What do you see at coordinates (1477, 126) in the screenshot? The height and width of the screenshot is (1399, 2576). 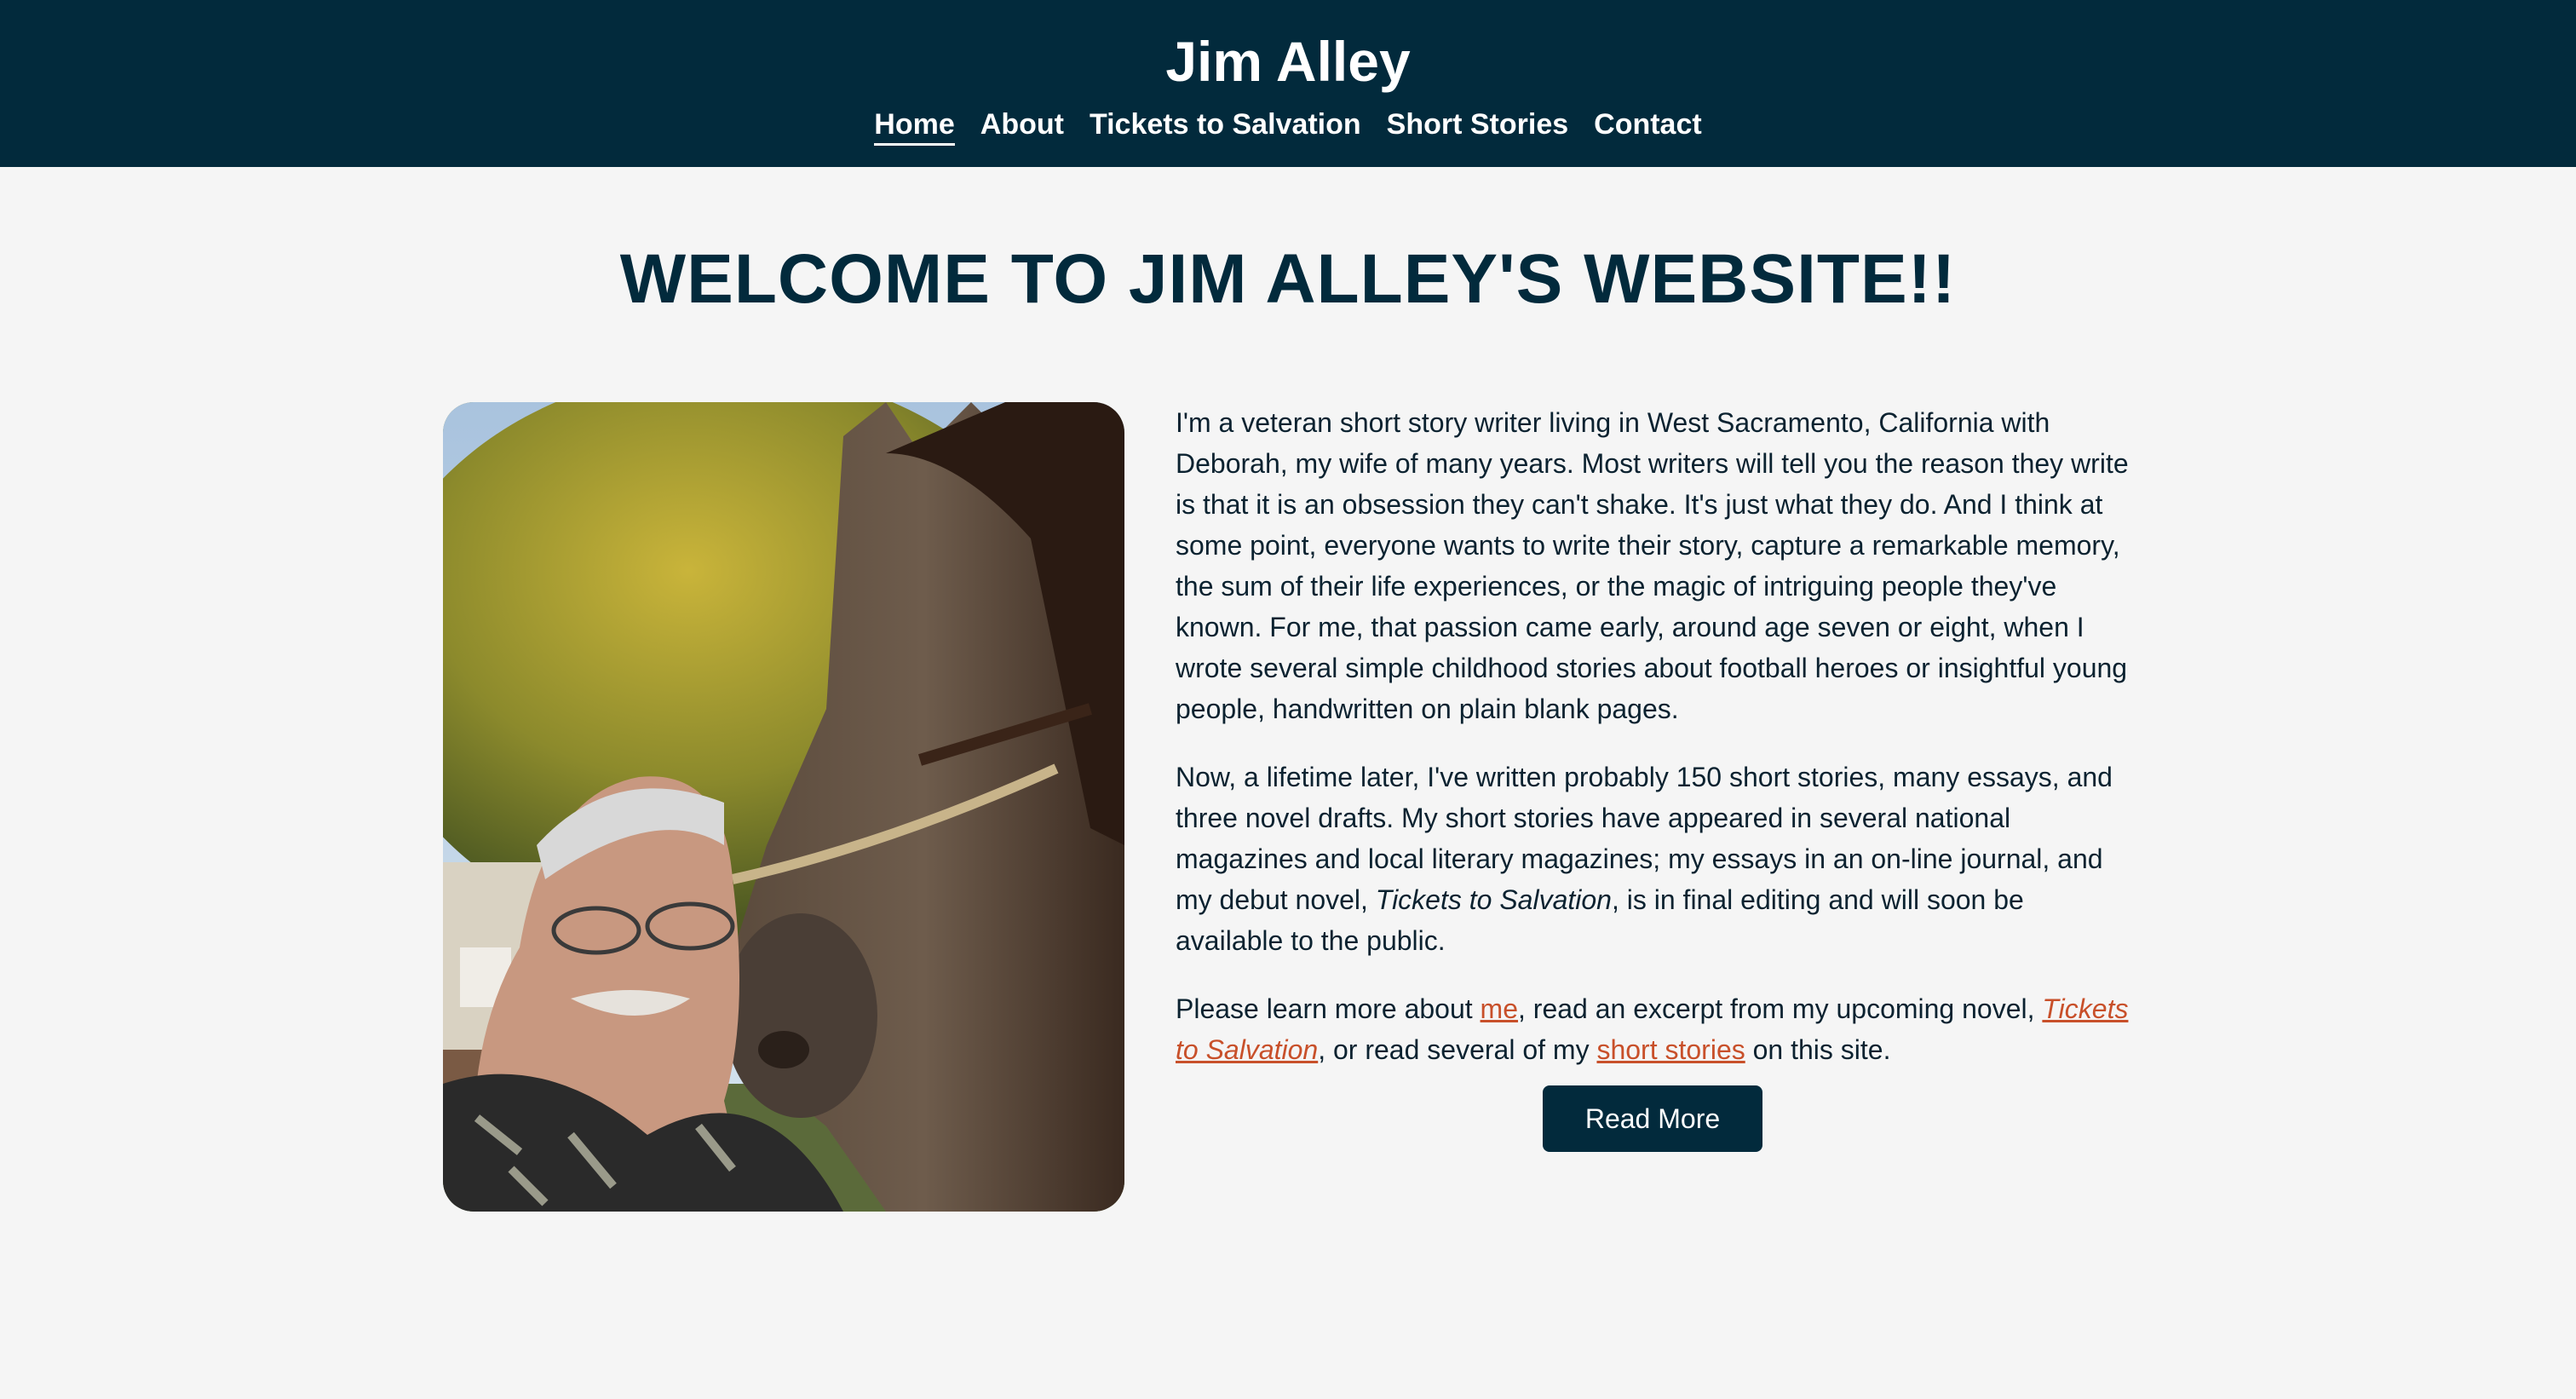 I see `nav-short-stories: Short Stories` at bounding box center [1477, 126].